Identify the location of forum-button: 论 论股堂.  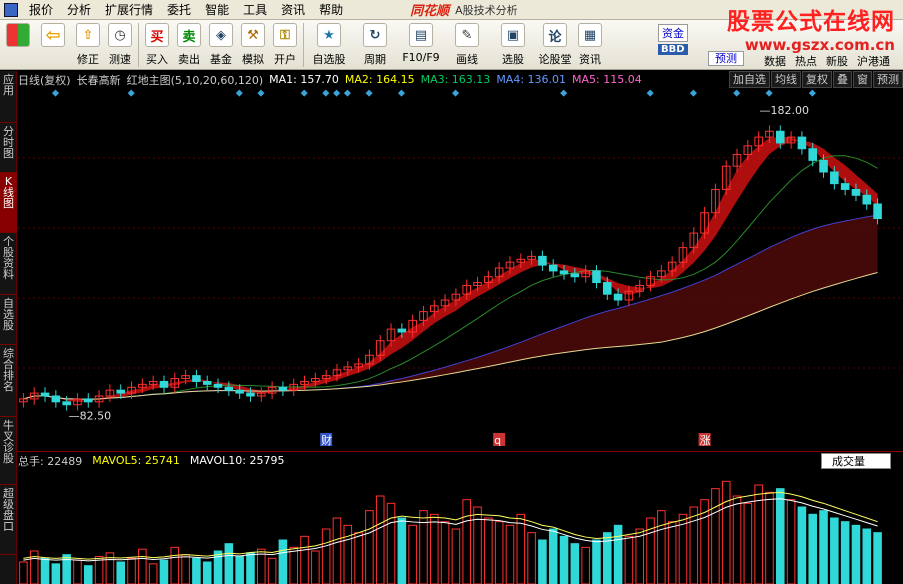
(555, 45).